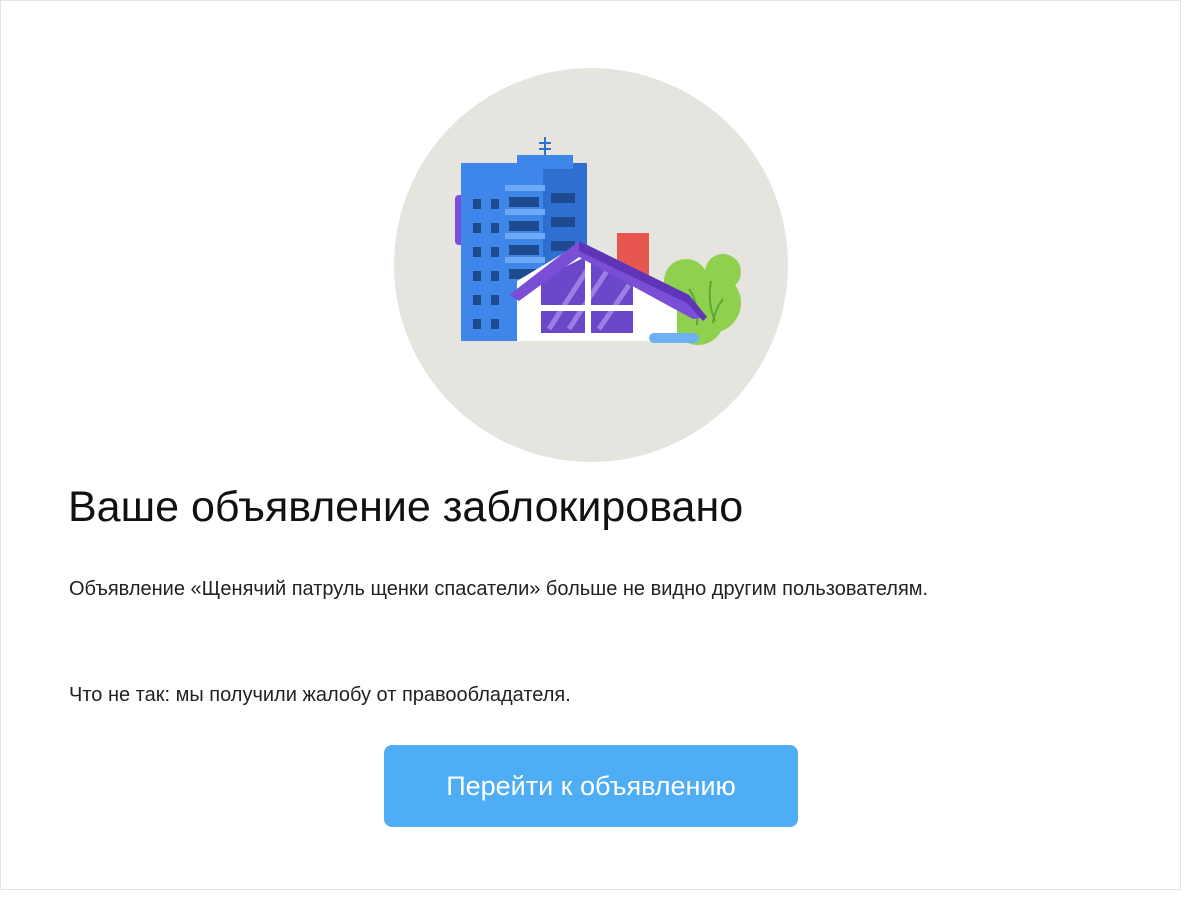  I want to click on go-to-listing-button: Перейти к объявлению, so click(591, 786).